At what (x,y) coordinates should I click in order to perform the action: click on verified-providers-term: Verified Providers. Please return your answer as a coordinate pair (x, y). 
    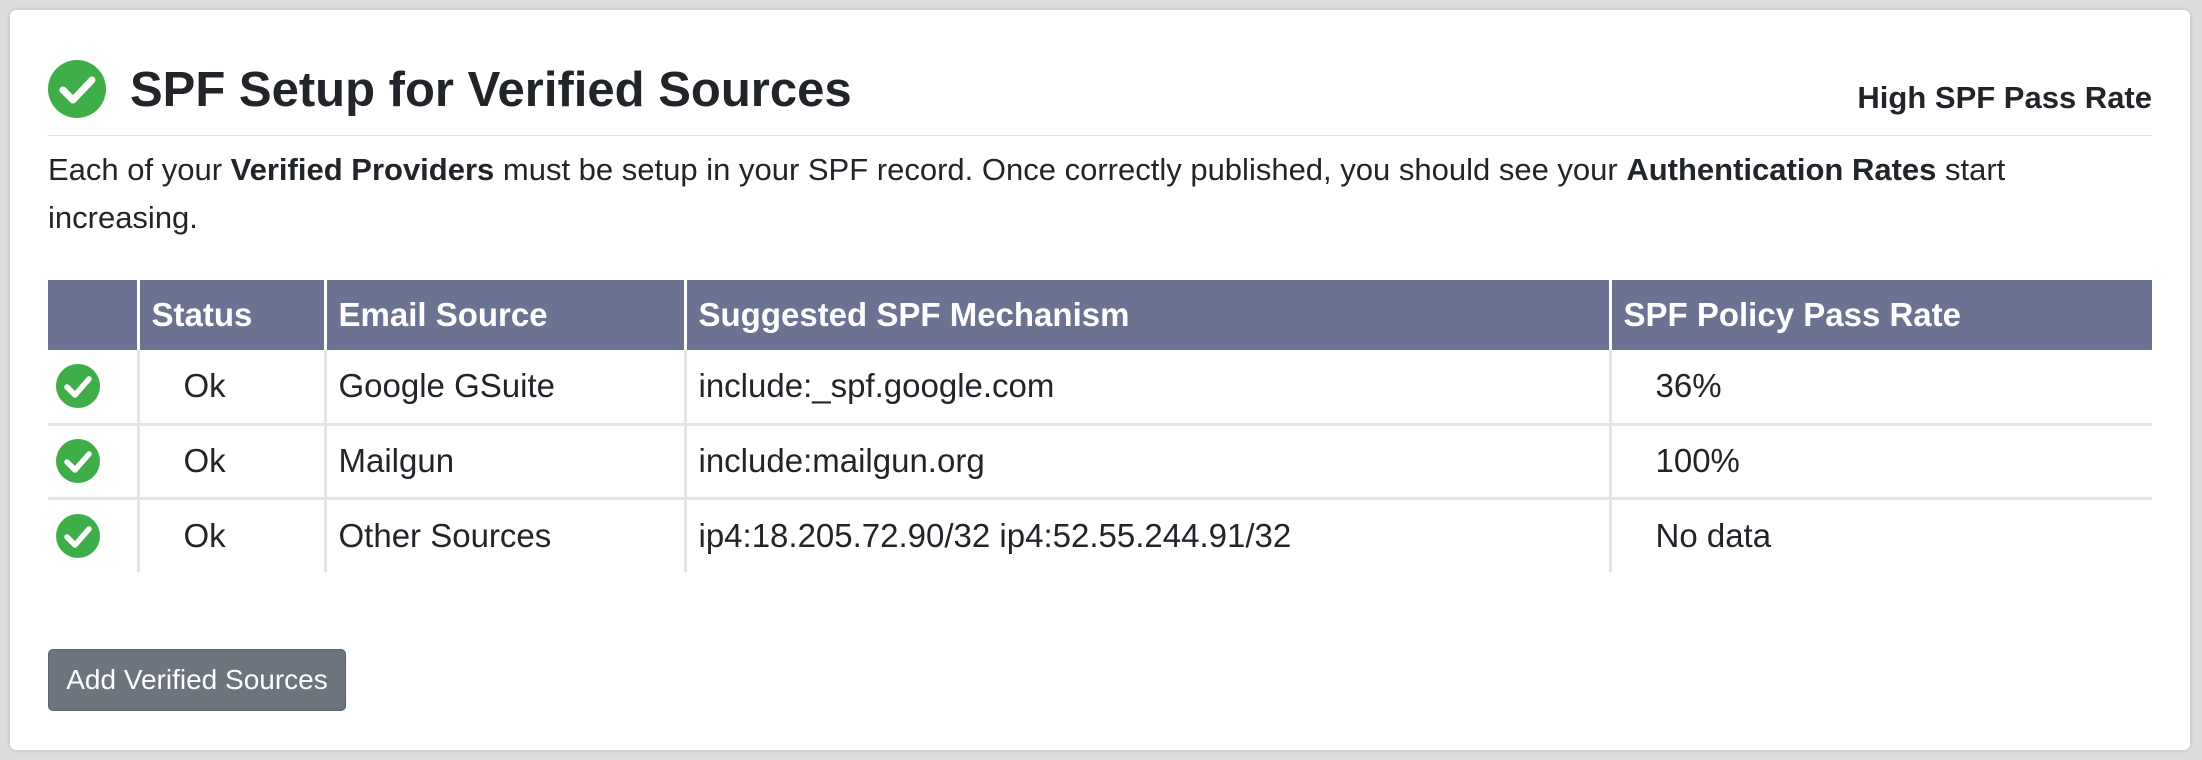
    Looking at the image, I should click on (362, 169).